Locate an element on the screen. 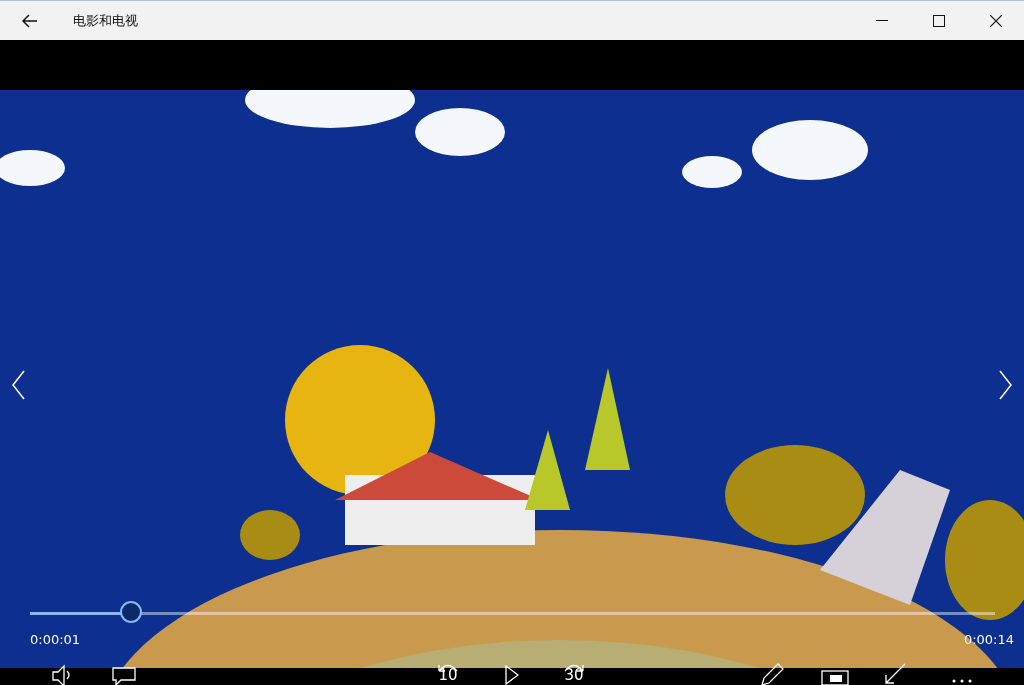 This screenshot has height=685, width=1024. window-title: 电影和电视 is located at coordinates (106, 20).